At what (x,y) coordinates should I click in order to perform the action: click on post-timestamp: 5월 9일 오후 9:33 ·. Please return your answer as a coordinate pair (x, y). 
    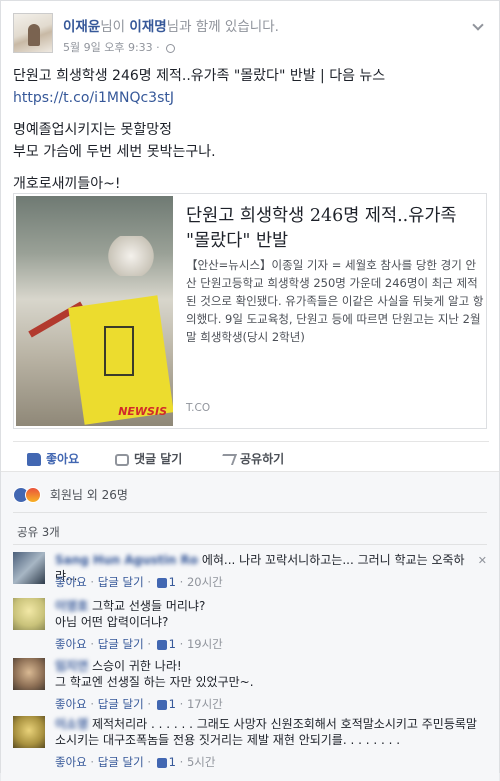
    Looking at the image, I should click on (119, 47).